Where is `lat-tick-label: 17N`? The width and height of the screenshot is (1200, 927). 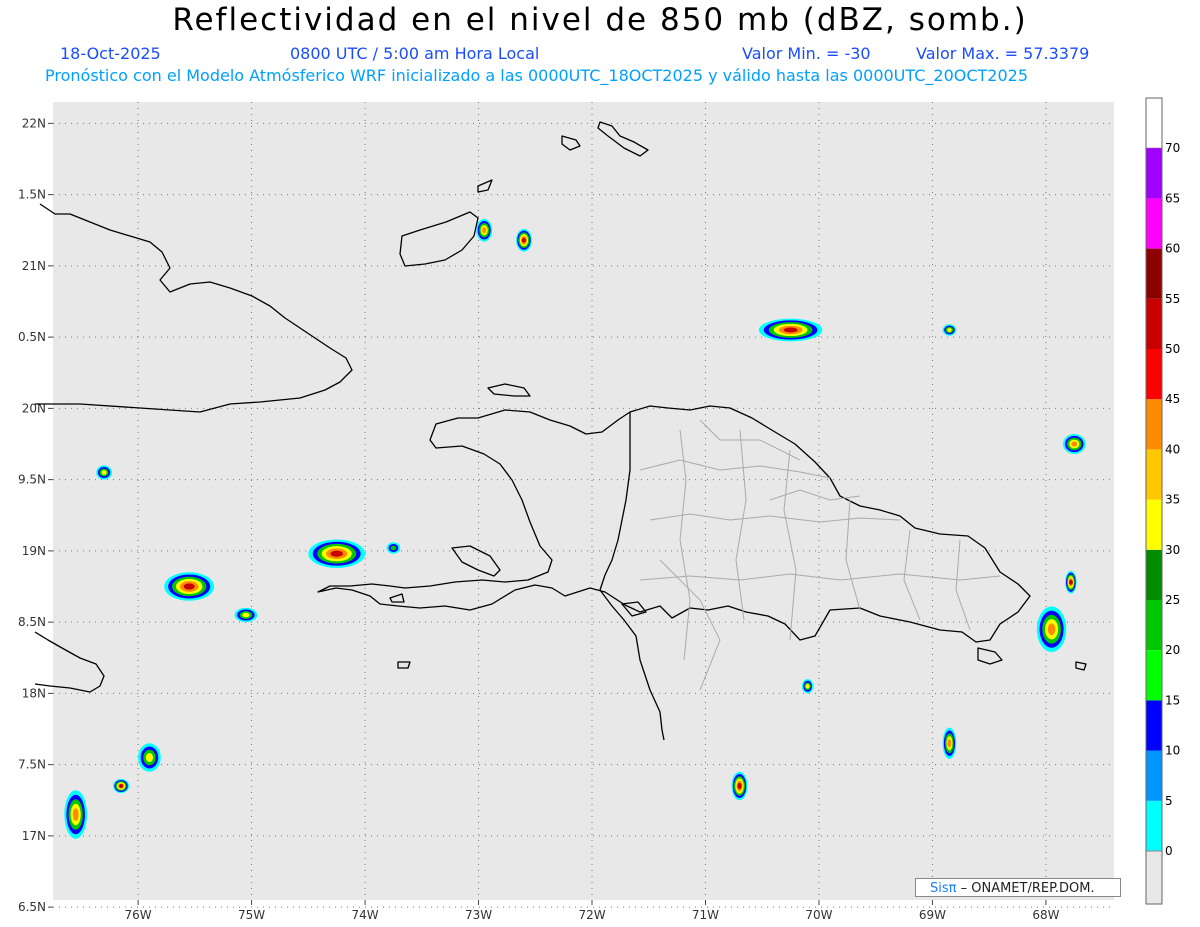 lat-tick-label: 17N is located at coordinates (34, 836).